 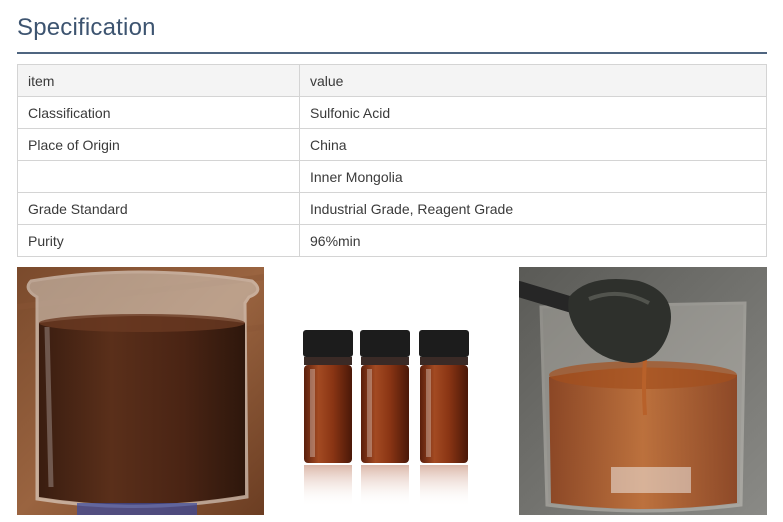 I want to click on column-header-value: value, so click(x=533, y=80).